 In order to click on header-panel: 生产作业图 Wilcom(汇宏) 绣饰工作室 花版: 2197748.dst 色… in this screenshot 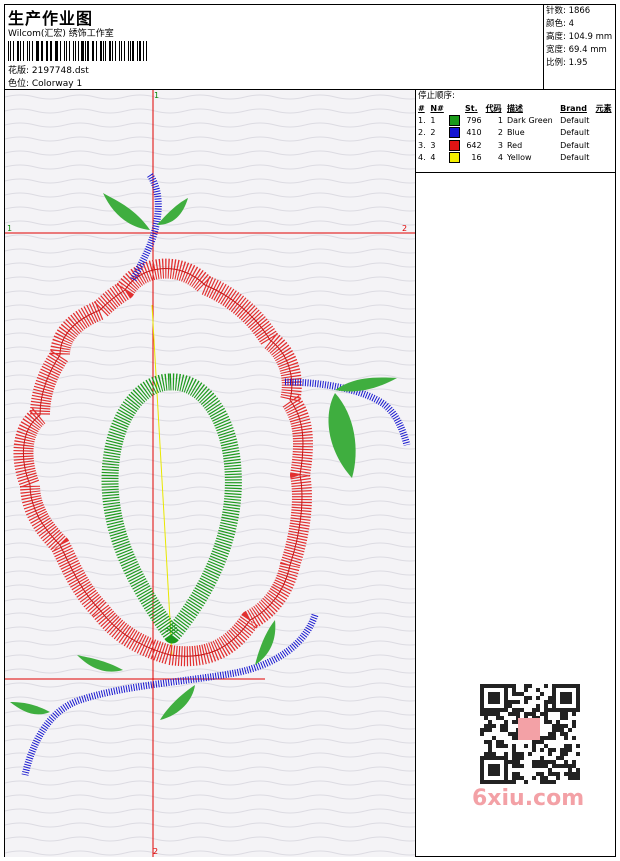, I will do `click(310, 47)`.